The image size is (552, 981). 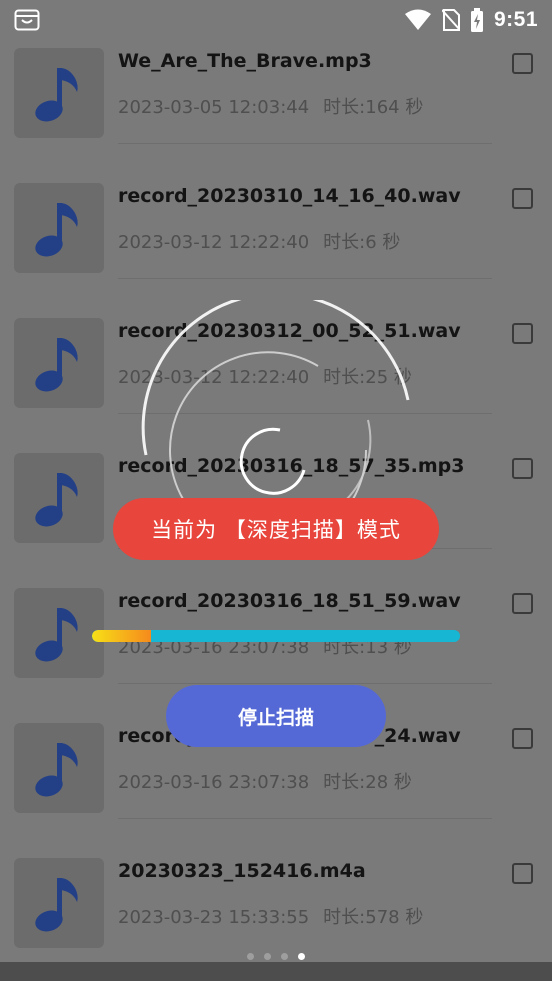 I want to click on file-duration: 时长:28 秒, so click(x=367, y=782).